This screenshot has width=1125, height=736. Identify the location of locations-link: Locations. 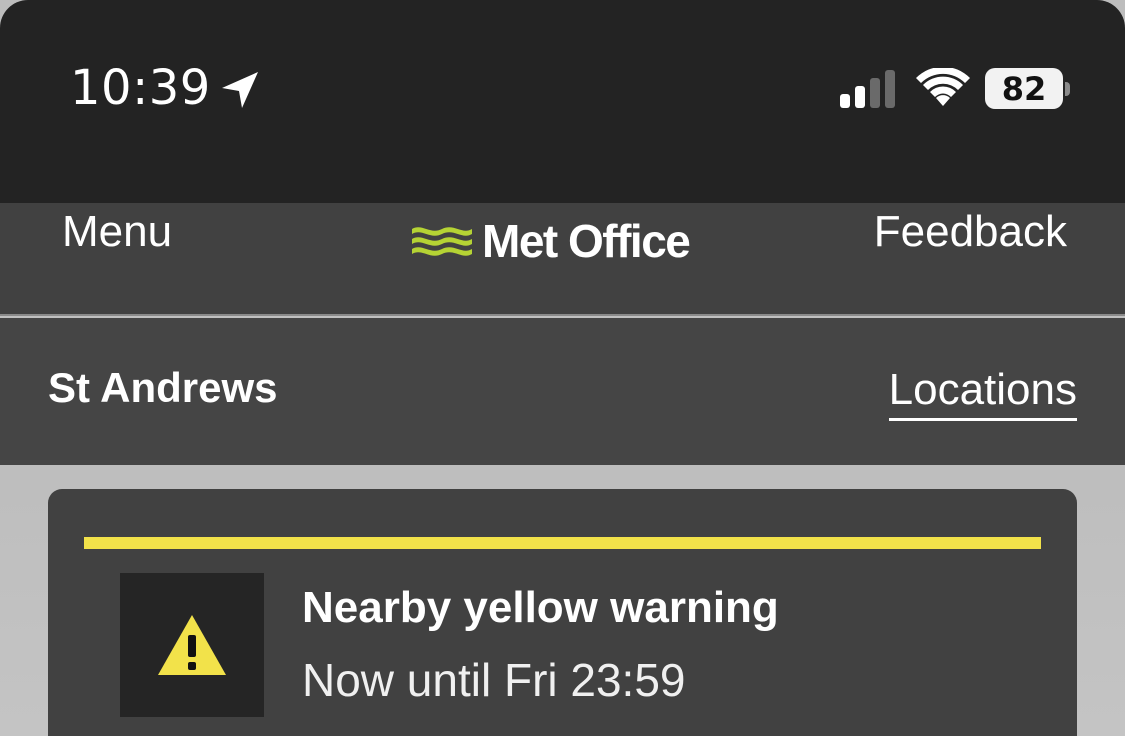
(982, 392).